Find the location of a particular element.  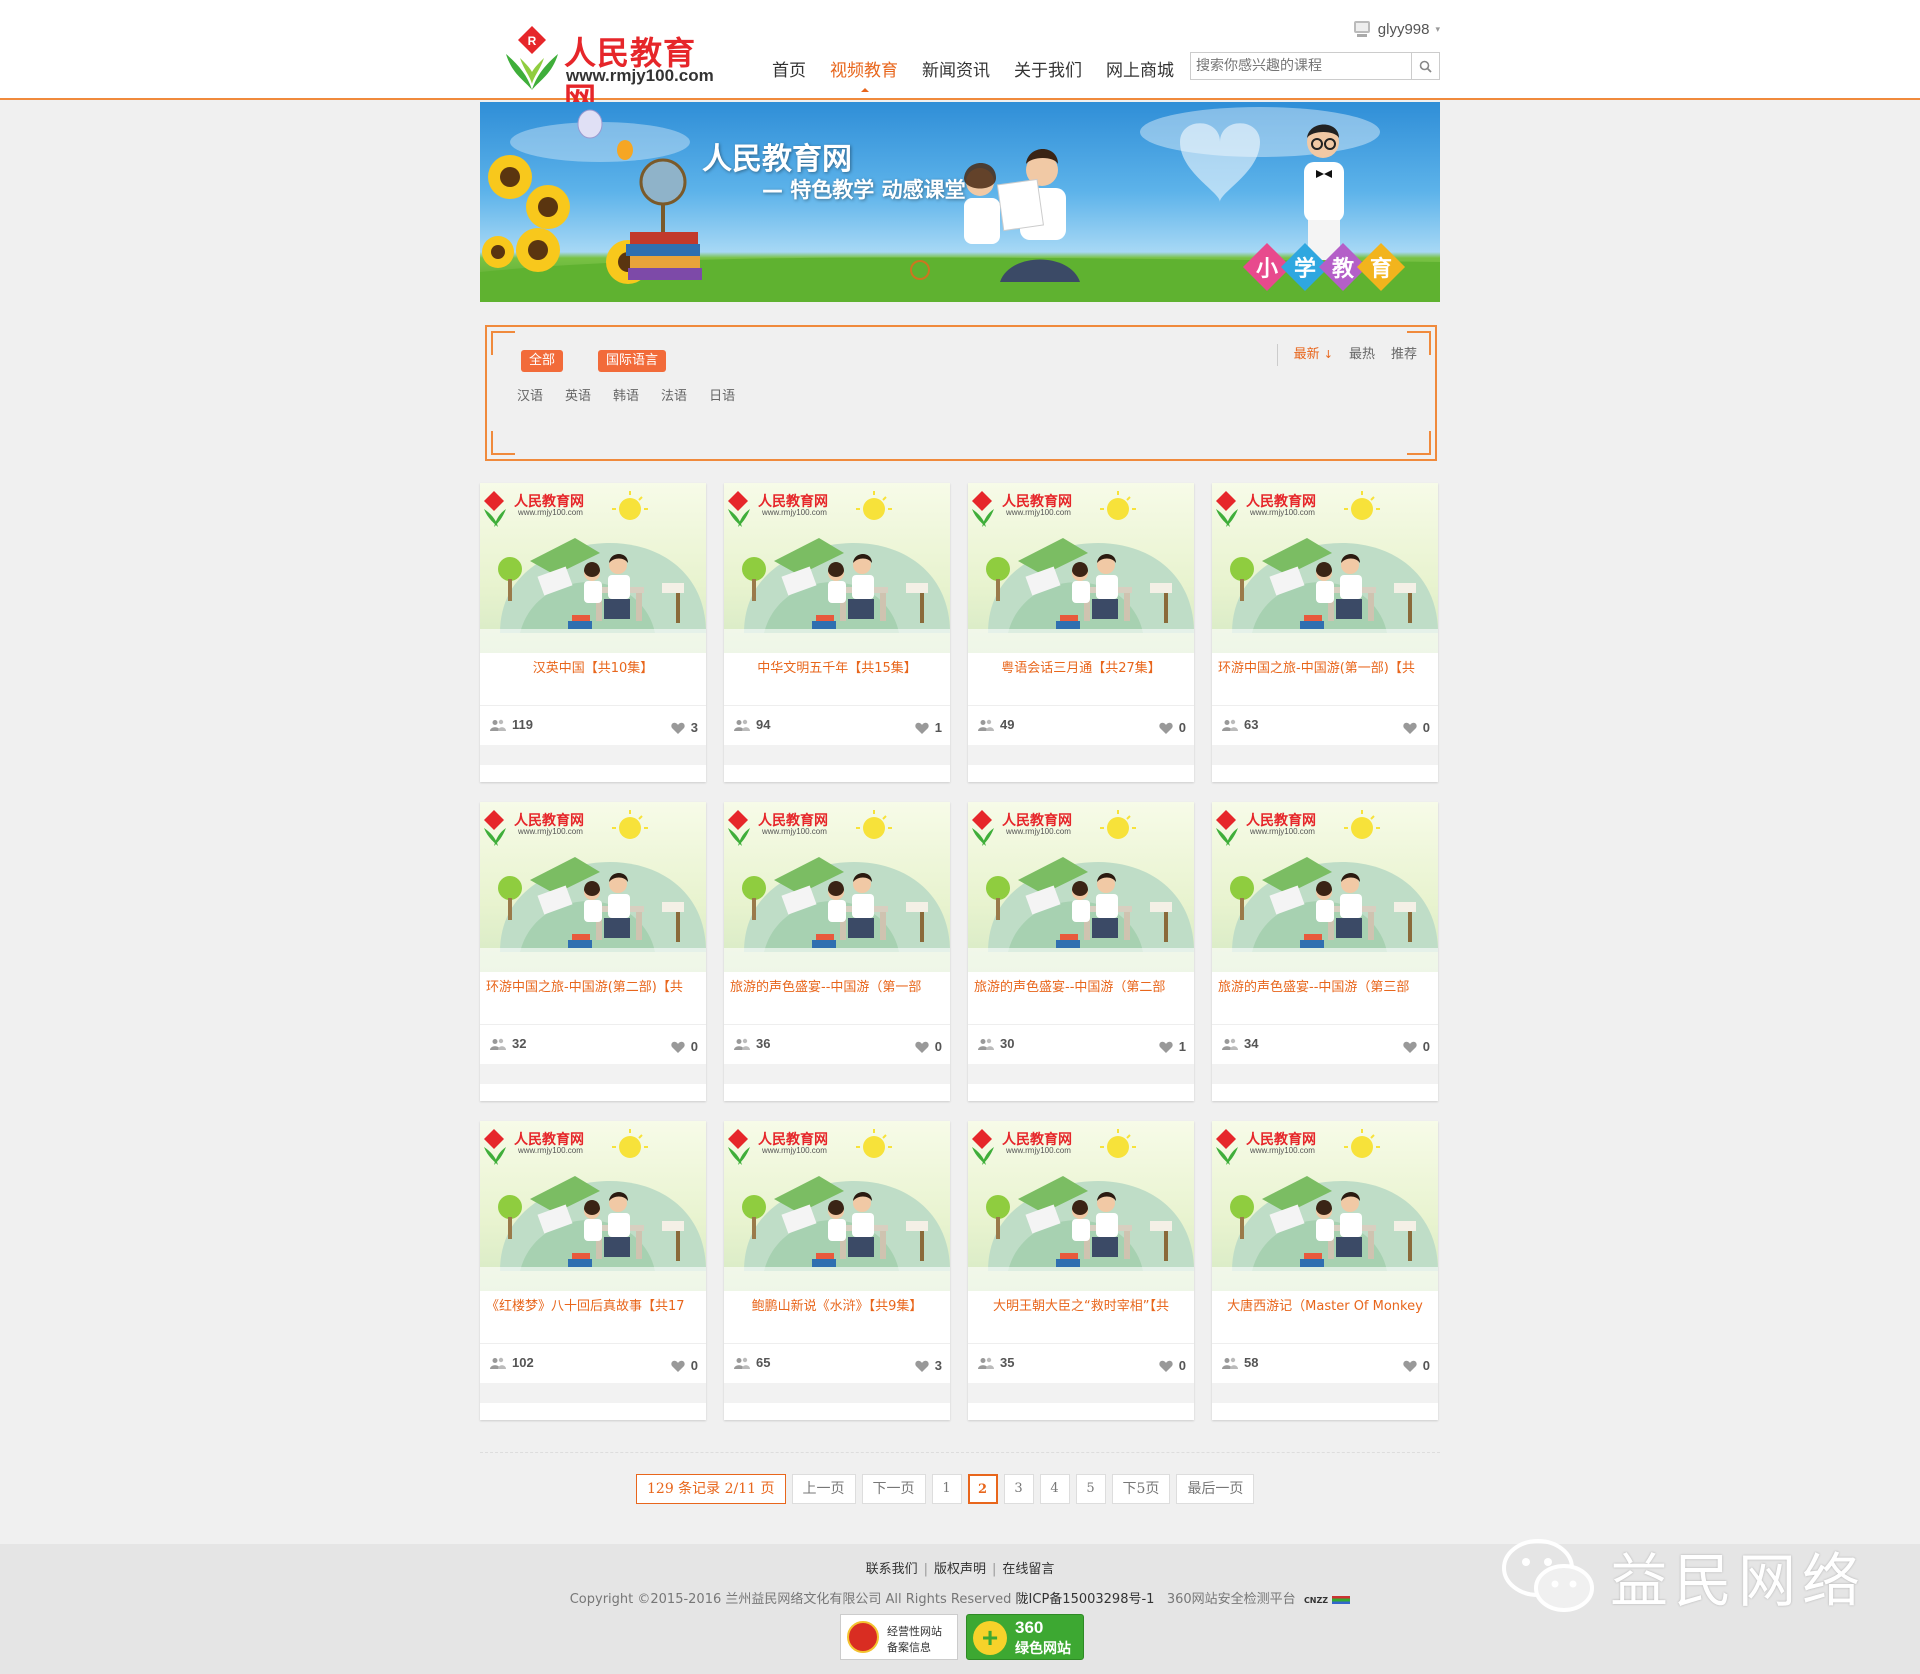

prev-page-button: 上一页 is located at coordinates (823, 1489).